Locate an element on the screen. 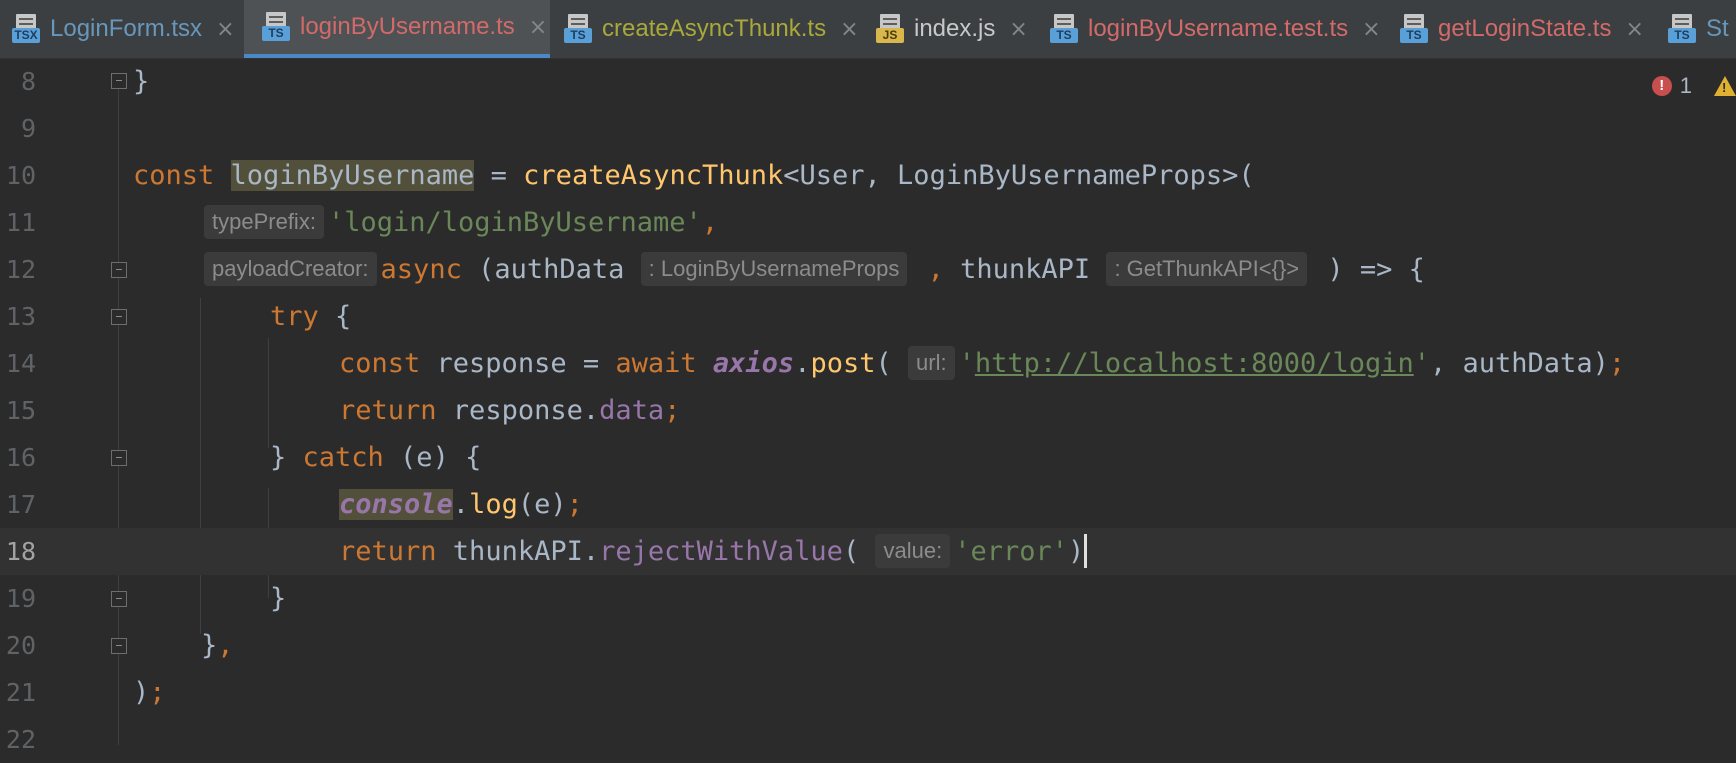  tab-label: getLoginState.ts is located at coordinates (1525, 28).